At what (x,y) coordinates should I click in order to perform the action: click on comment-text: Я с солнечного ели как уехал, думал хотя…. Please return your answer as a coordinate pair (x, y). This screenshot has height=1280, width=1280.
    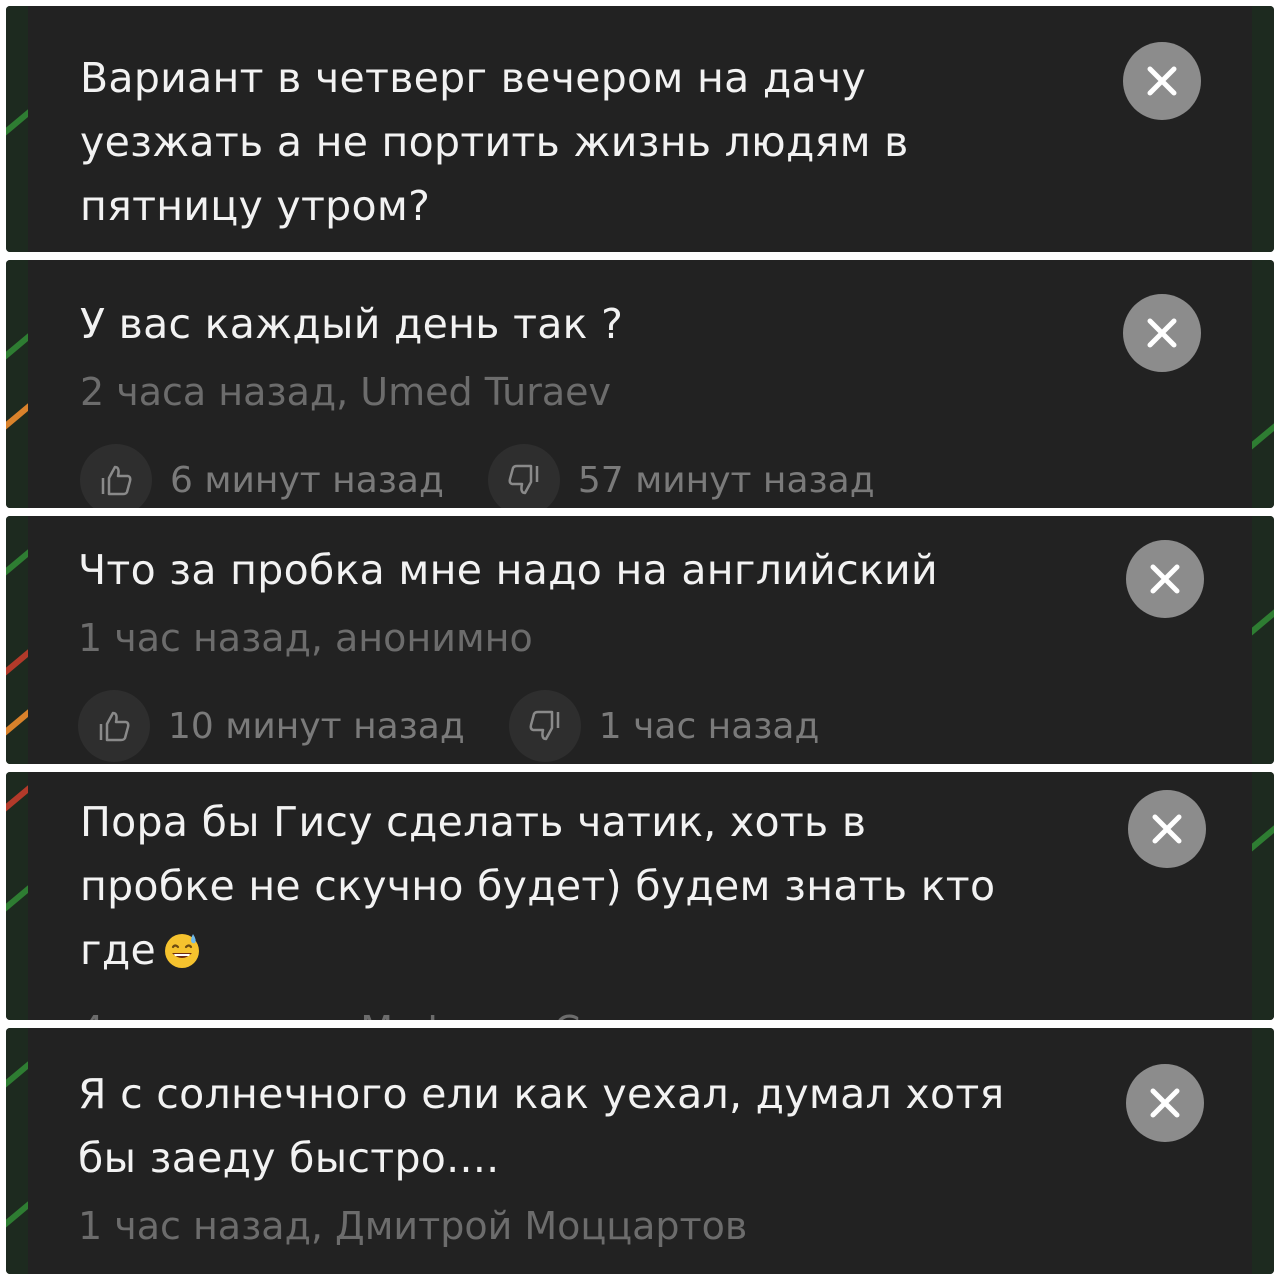
    Looking at the image, I should click on (541, 1126).